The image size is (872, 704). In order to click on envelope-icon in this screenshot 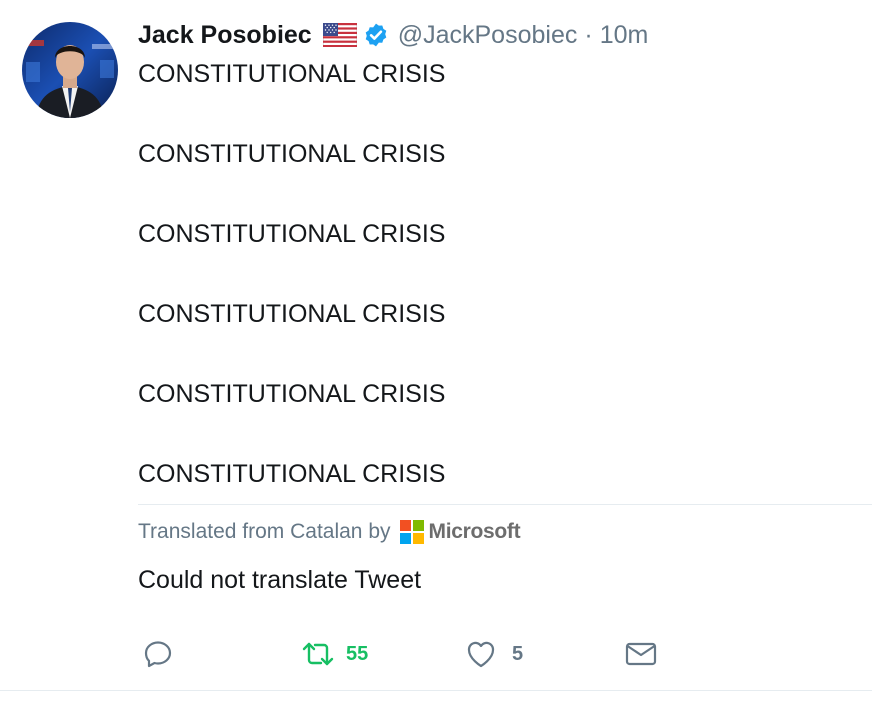, I will do `click(641, 654)`.